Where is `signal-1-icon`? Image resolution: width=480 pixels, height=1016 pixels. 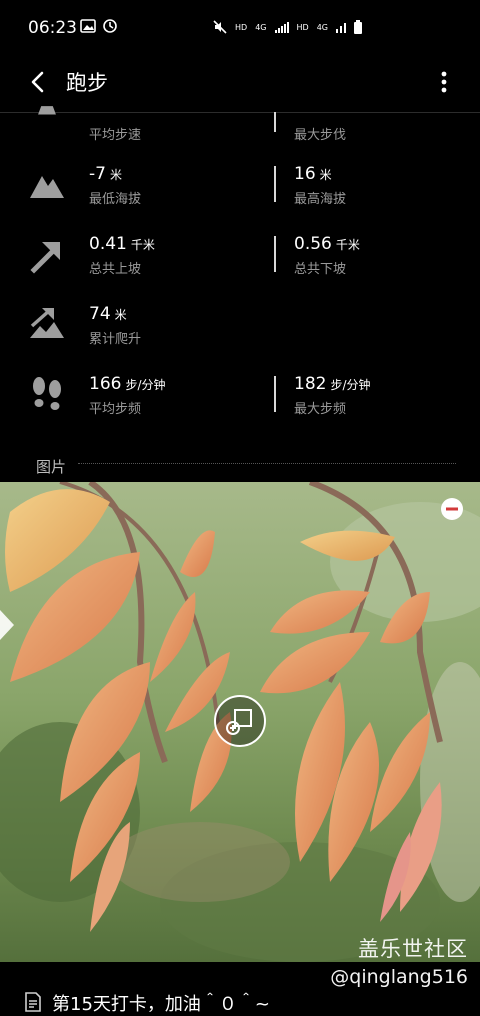
signal-1-icon is located at coordinates (281, 27).